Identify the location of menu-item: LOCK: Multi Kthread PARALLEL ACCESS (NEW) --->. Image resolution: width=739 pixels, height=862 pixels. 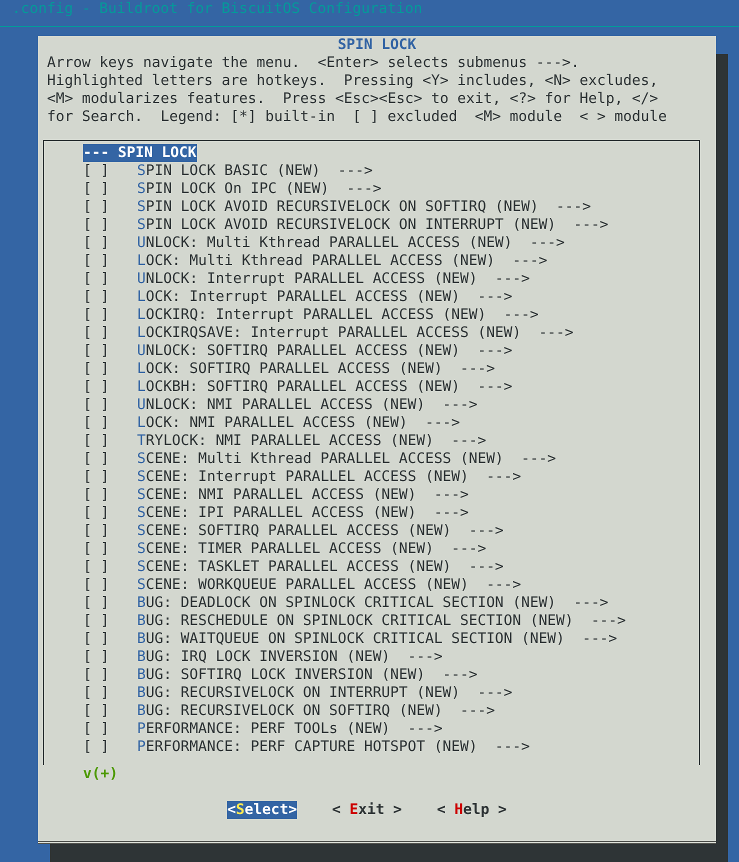
(342, 261).